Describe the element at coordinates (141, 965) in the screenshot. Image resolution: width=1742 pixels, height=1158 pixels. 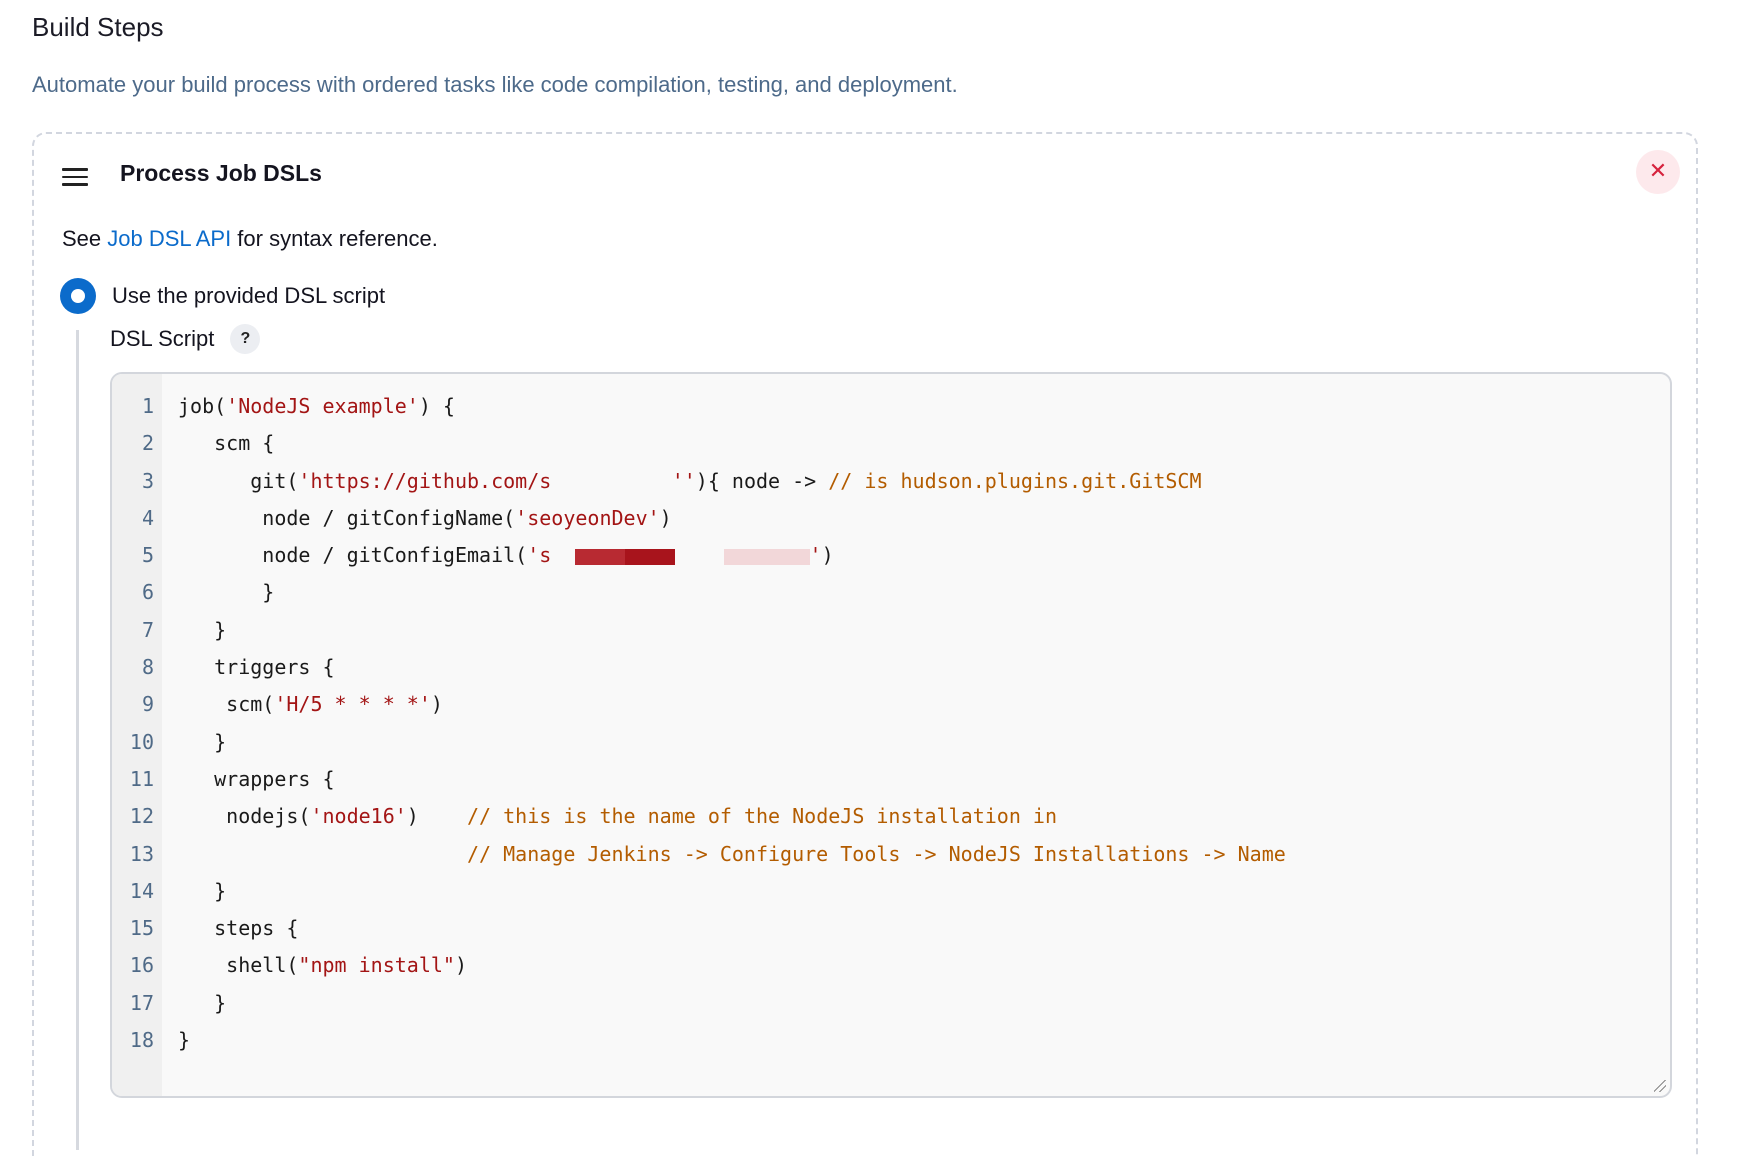
I see `line-number: 16` at that location.